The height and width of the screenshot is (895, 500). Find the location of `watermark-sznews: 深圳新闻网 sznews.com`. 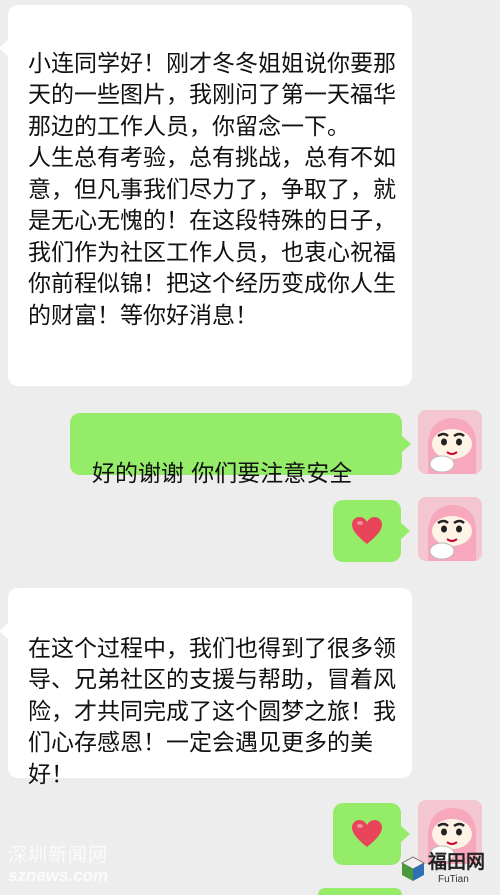

watermark-sznews: 深圳新闻网 sznews.com is located at coordinates (58, 866).